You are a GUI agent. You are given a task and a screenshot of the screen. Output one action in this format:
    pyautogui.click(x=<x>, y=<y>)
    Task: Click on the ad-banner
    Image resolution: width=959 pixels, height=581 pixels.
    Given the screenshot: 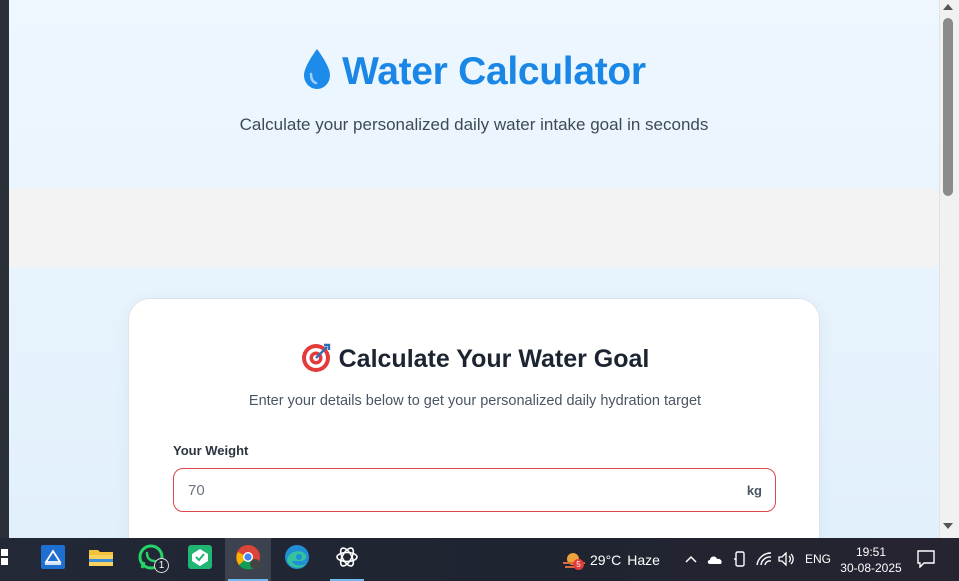 What is the action you would take?
    pyautogui.click(x=474, y=228)
    